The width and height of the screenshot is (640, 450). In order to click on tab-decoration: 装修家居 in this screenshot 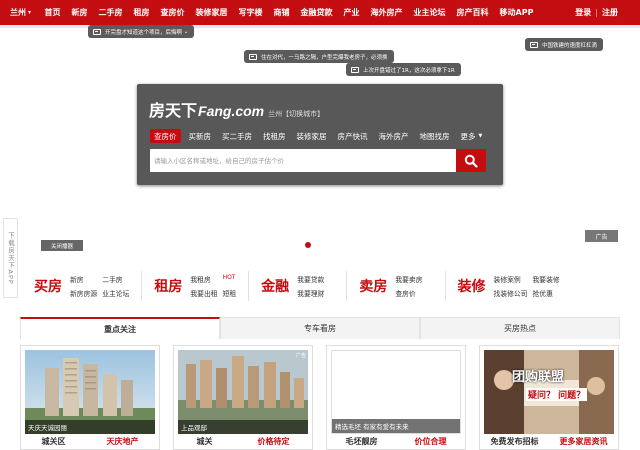, I will do `click(312, 136)`.